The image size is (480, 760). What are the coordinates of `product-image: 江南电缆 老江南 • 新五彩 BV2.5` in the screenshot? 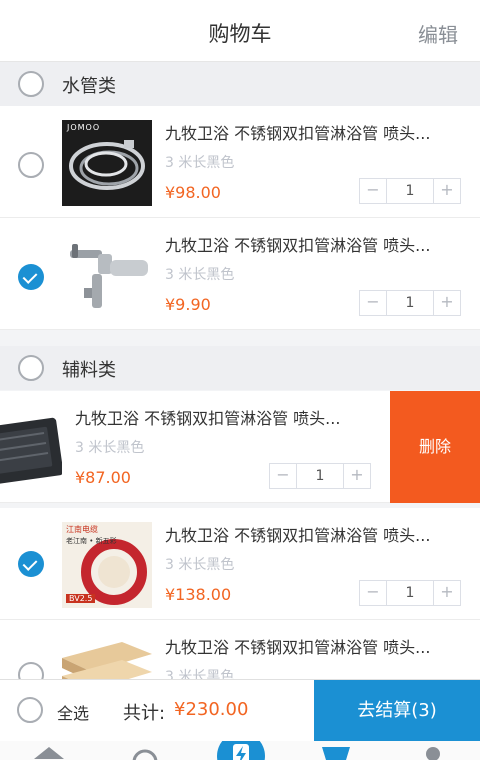 It's located at (107, 565).